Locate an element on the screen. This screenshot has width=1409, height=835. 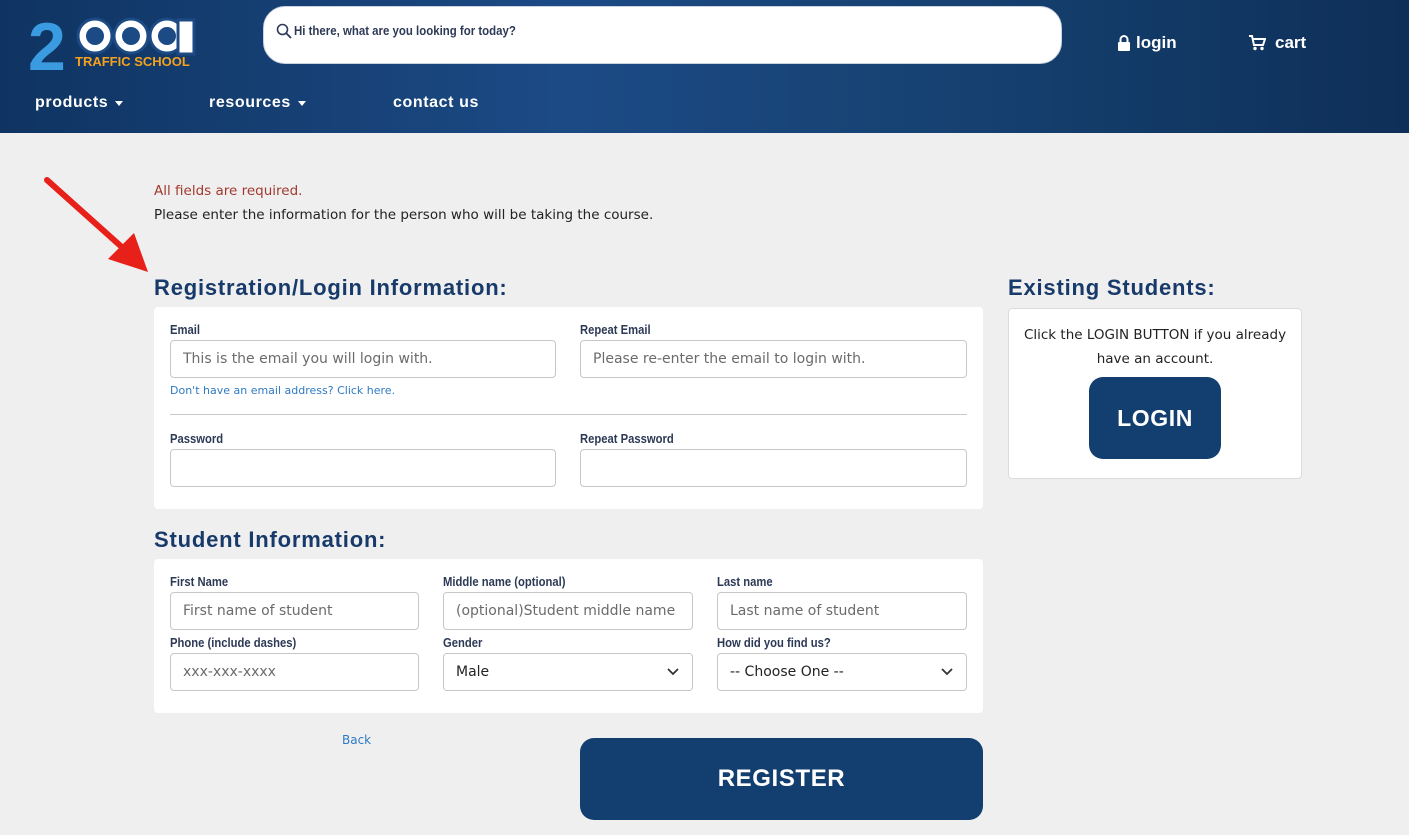
last-name-placeholder: Last name of student is located at coordinates (805, 611).